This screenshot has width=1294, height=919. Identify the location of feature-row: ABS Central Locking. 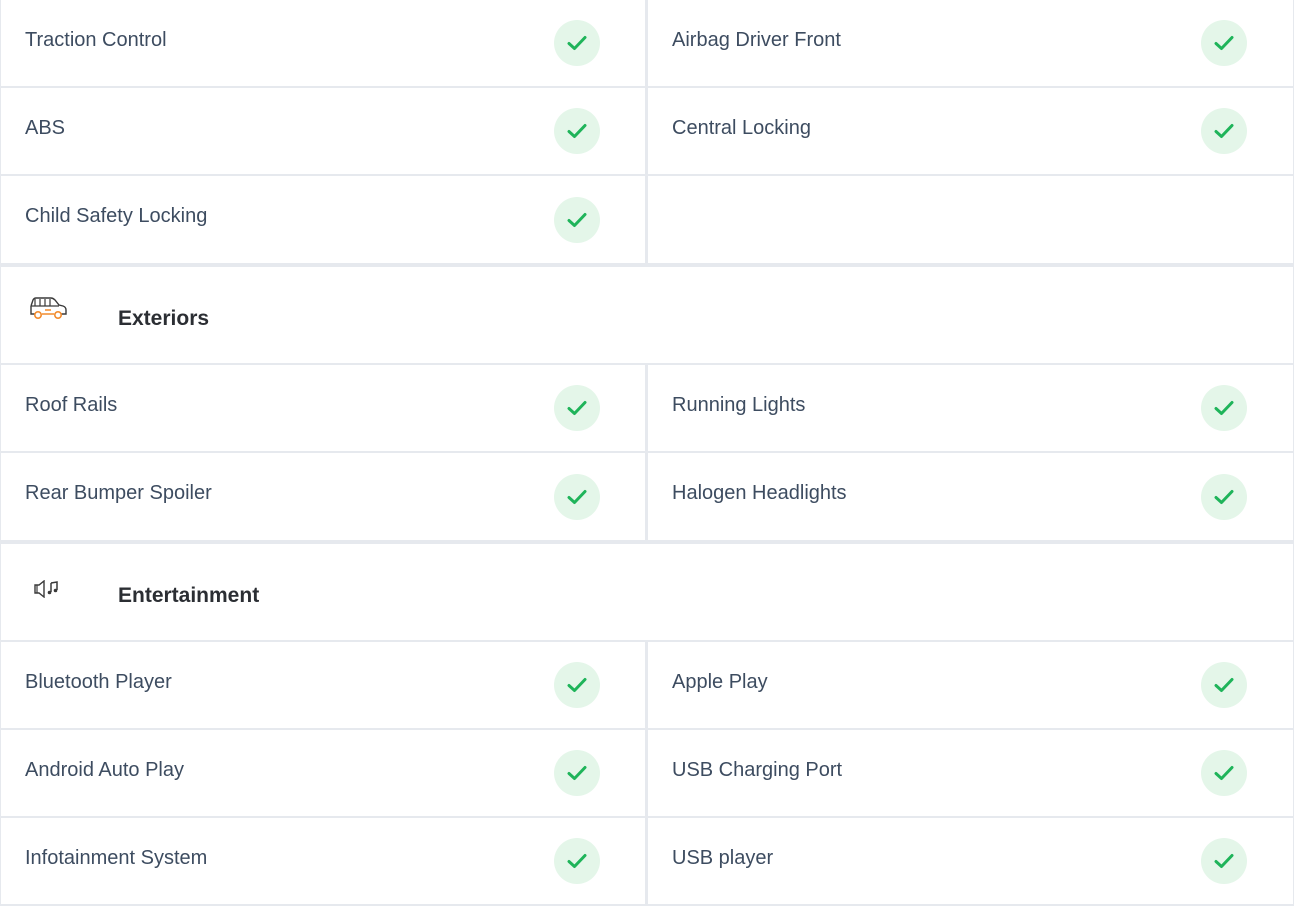
(647, 132).